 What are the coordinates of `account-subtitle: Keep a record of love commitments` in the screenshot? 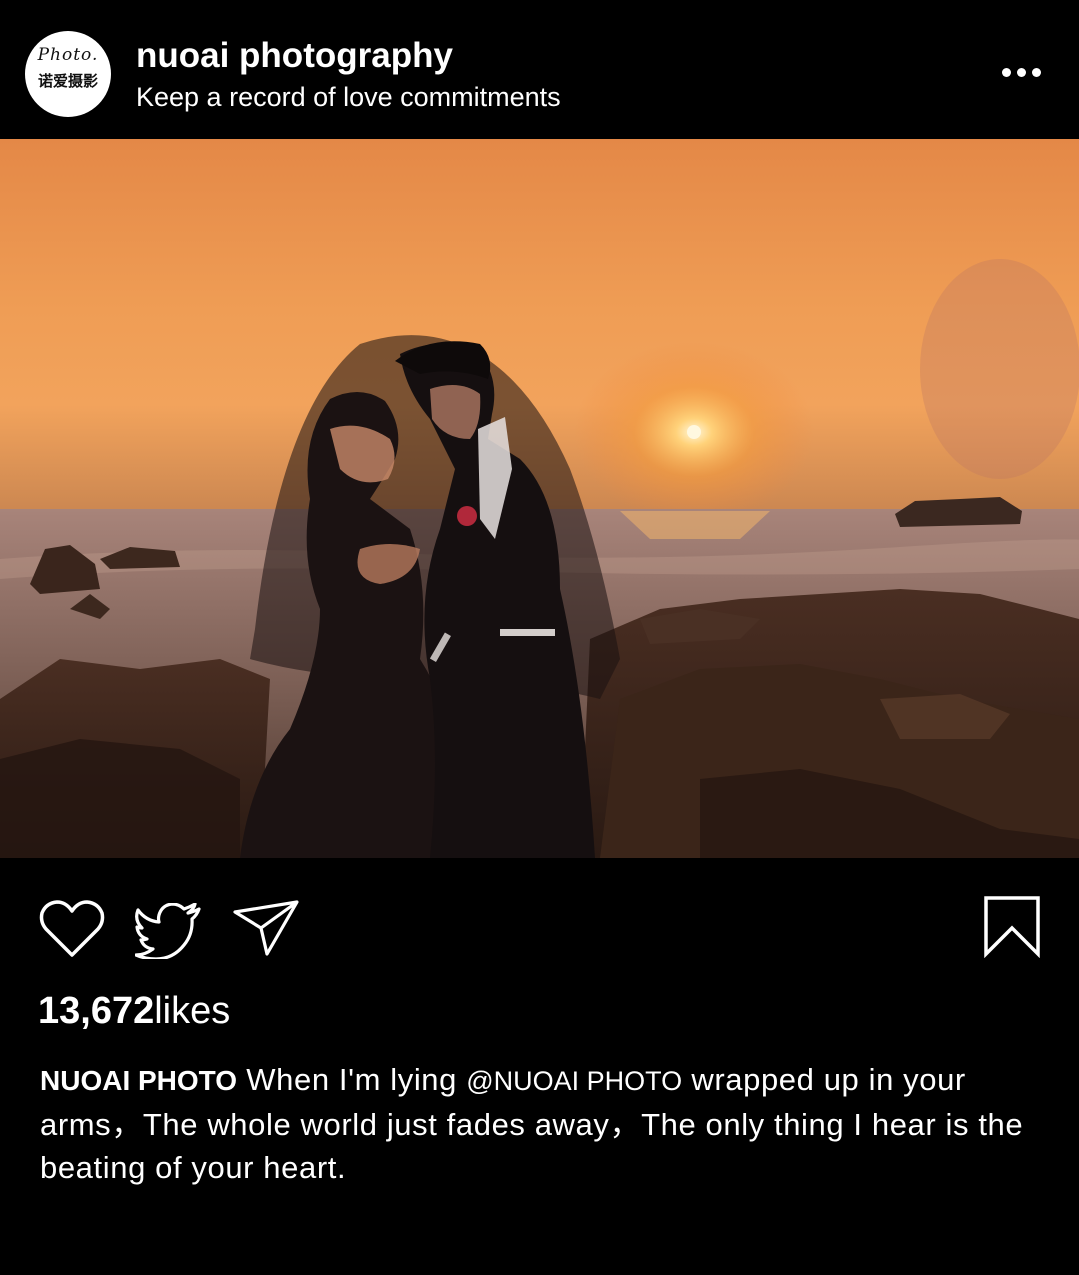 It's located at (348, 97).